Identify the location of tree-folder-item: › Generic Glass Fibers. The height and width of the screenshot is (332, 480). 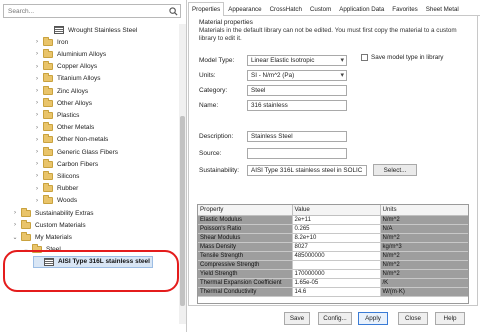
(75, 152).